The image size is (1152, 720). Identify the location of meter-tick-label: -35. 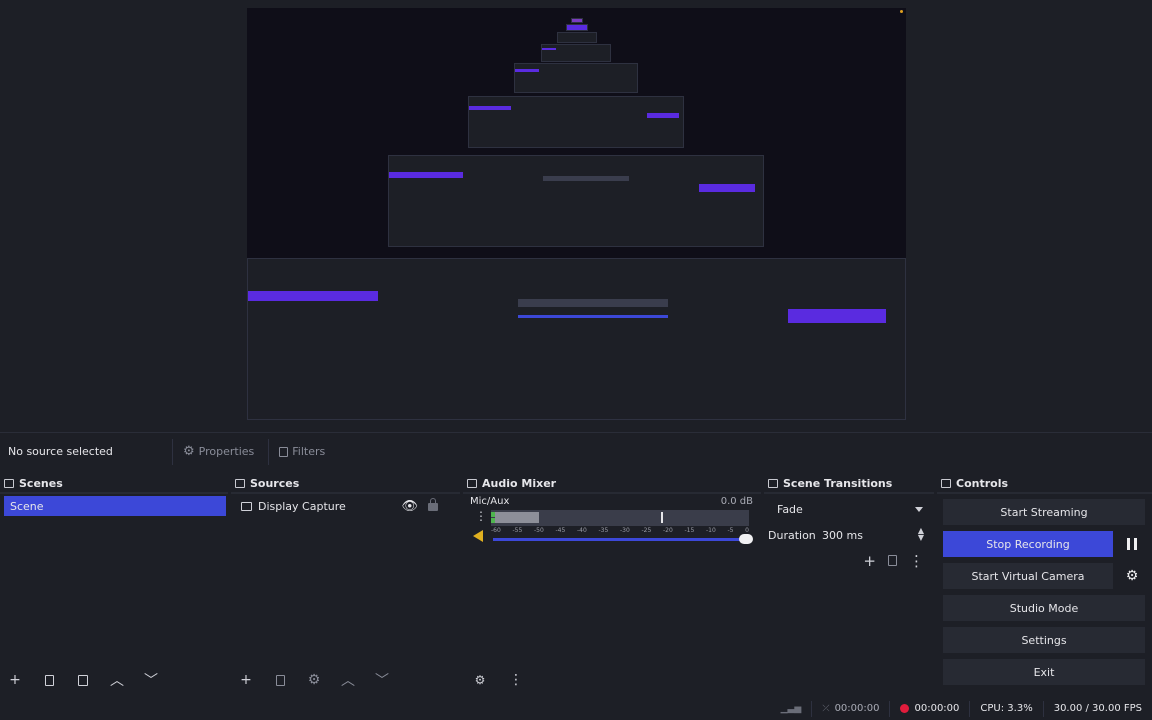
(603, 530).